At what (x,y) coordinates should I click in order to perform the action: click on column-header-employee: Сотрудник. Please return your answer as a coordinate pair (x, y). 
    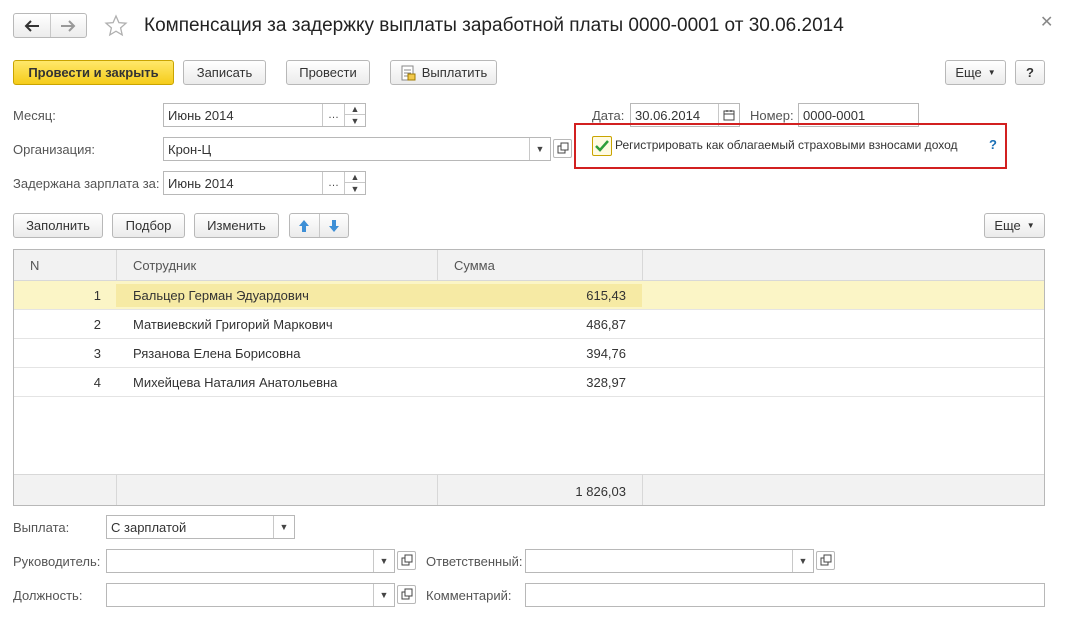
    Looking at the image, I should click on (164, 265).